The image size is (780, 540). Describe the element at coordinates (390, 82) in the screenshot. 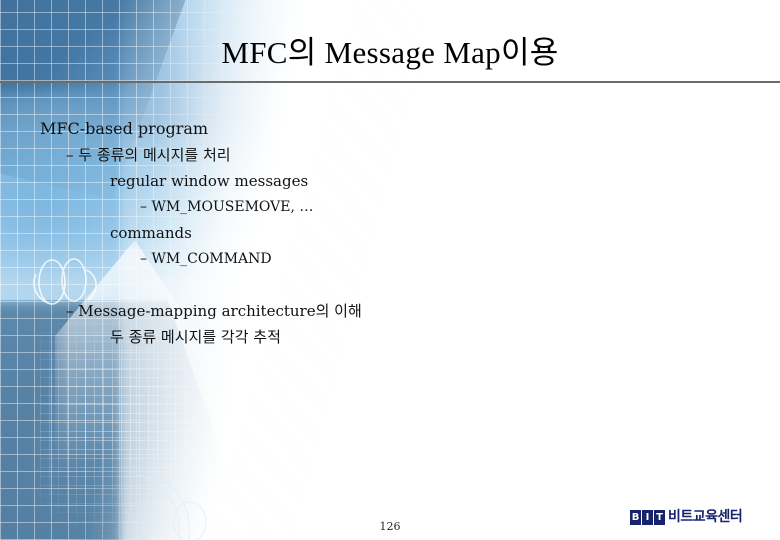

I see `title-divider` at that location.